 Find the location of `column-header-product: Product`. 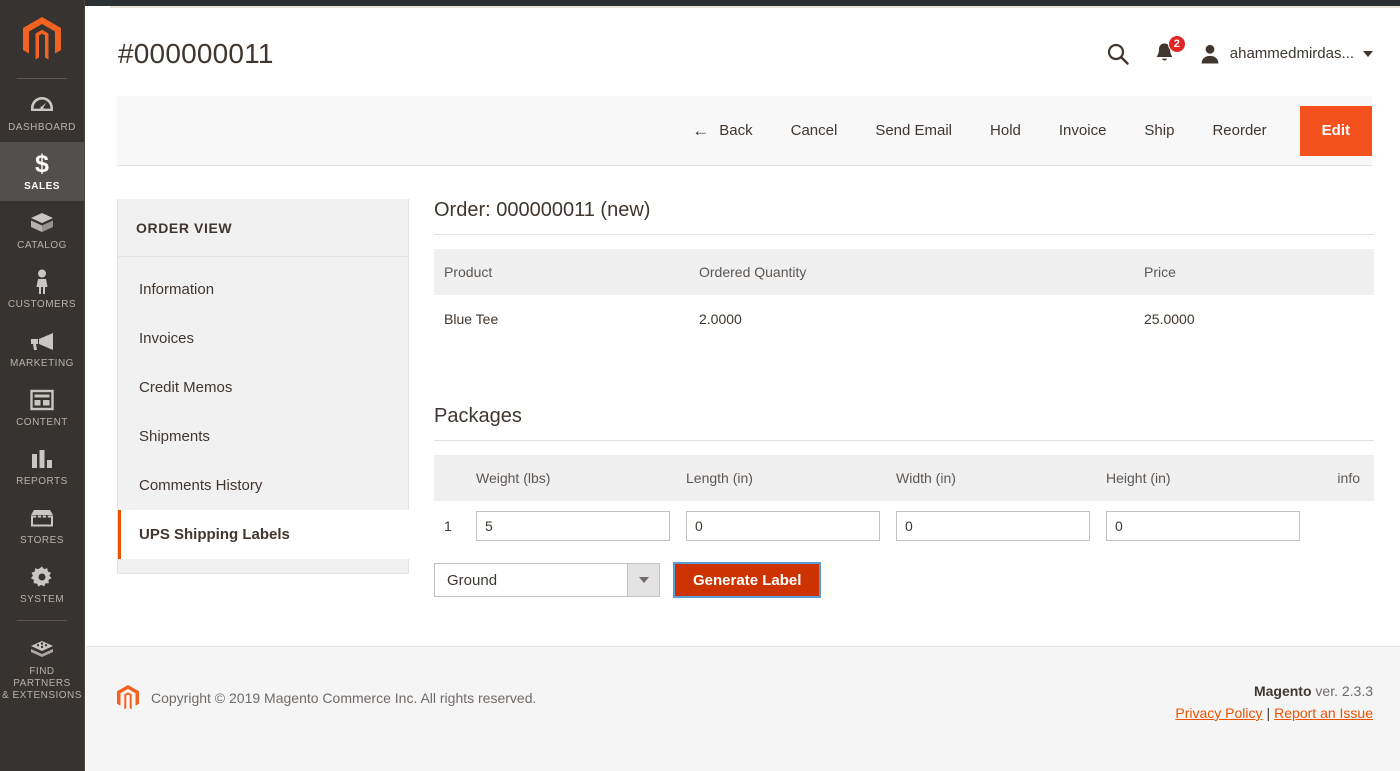

column-header-product: Product is located at coordinates (561, 272).